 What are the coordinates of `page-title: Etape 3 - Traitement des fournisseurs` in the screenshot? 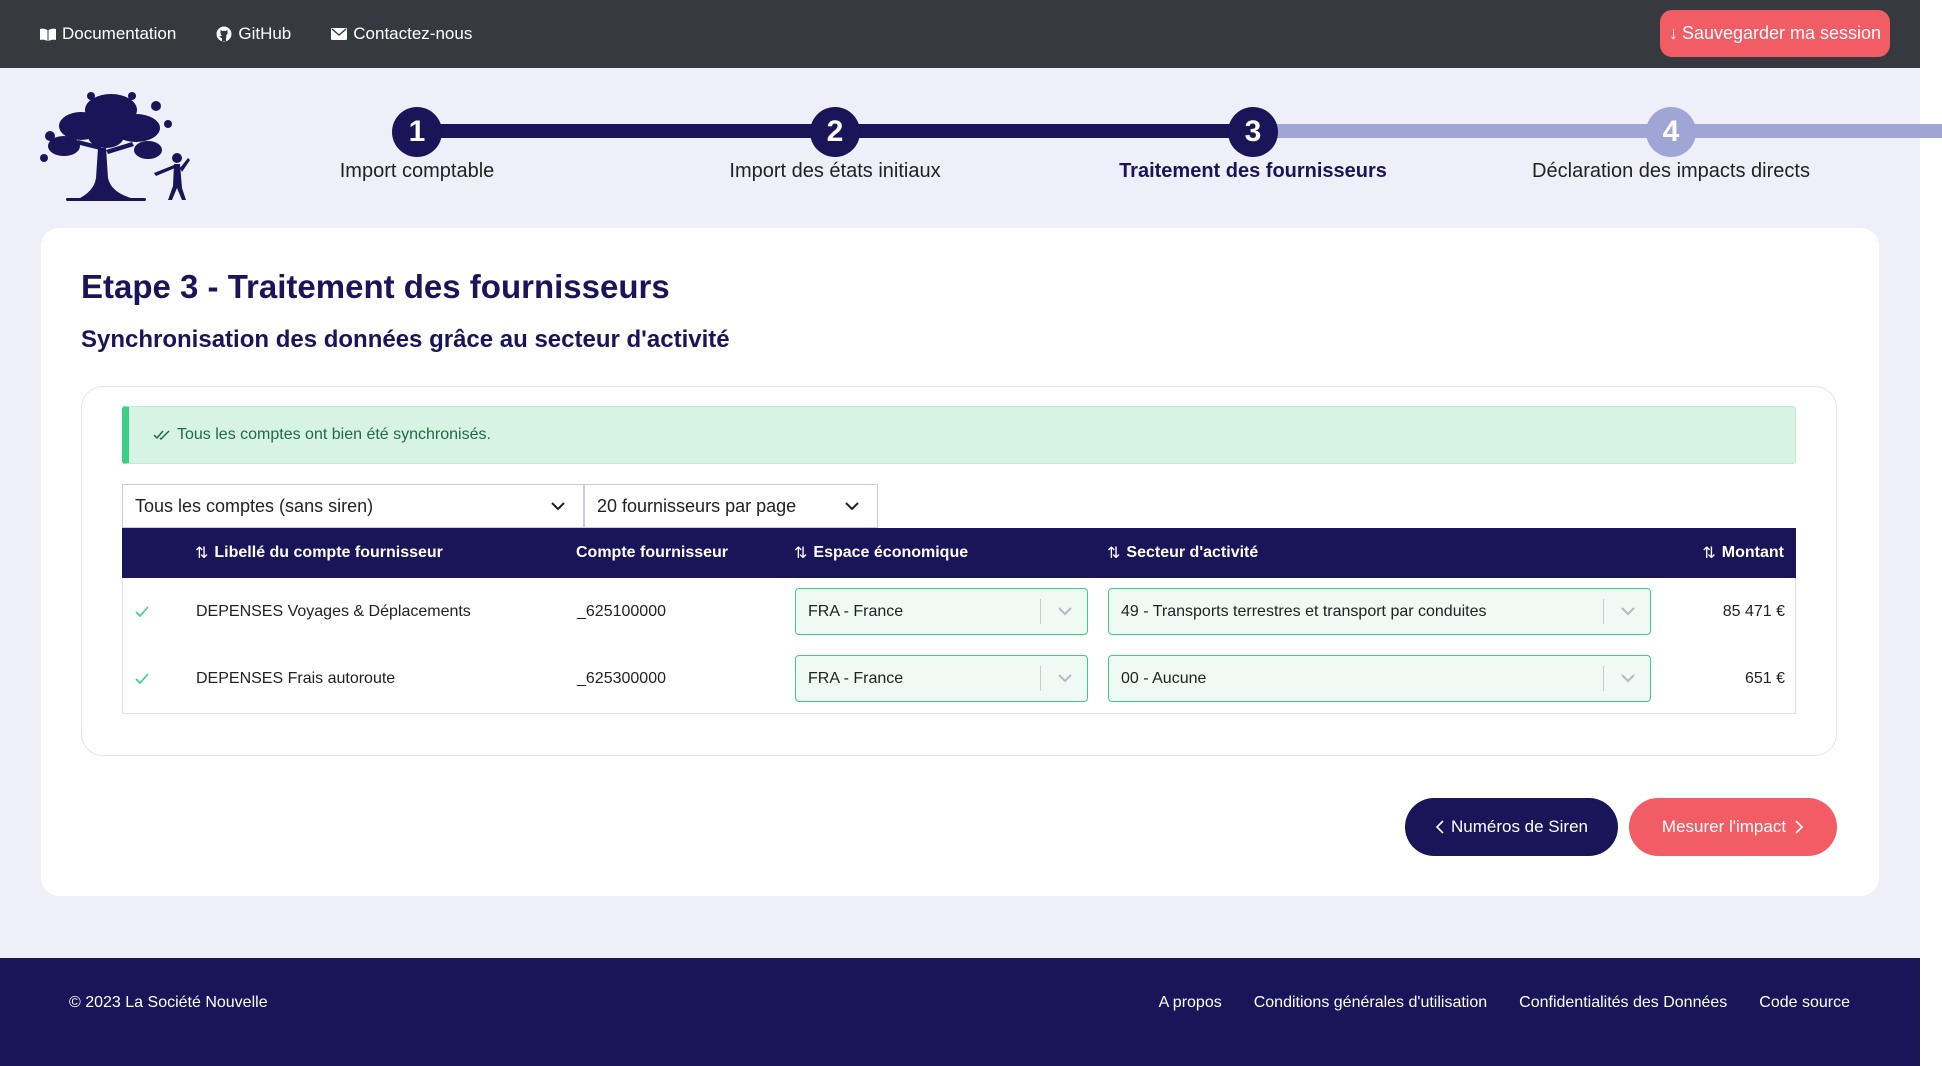 It's located at (375, 286).